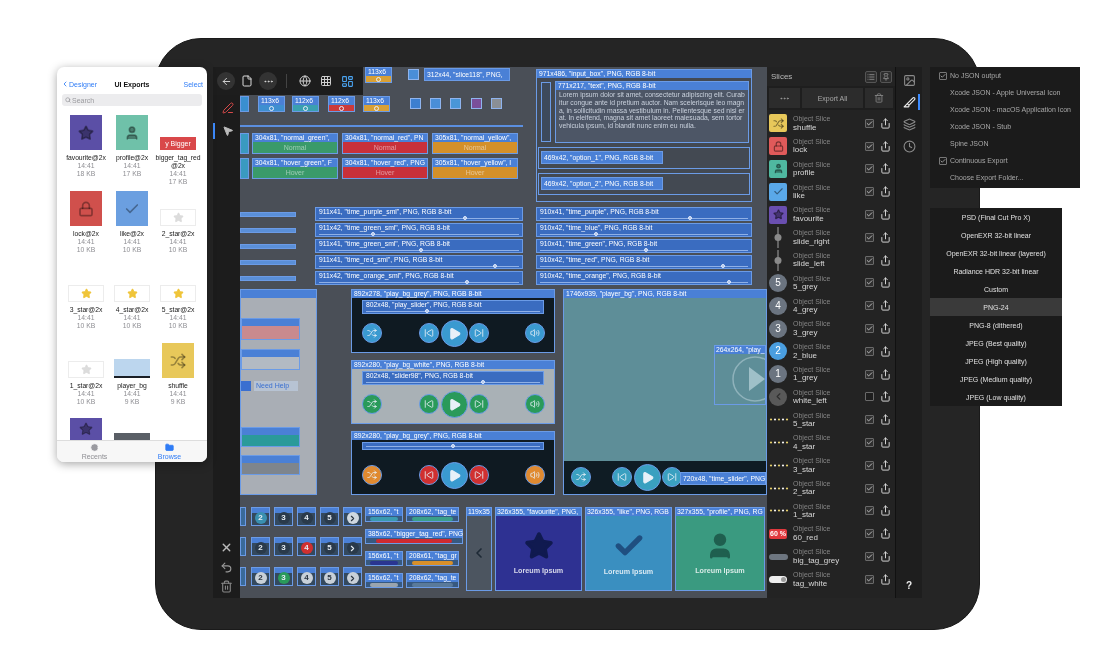 The image size is (1120, 668). I want to click on slice-name: slide_right, so click(812, 241).